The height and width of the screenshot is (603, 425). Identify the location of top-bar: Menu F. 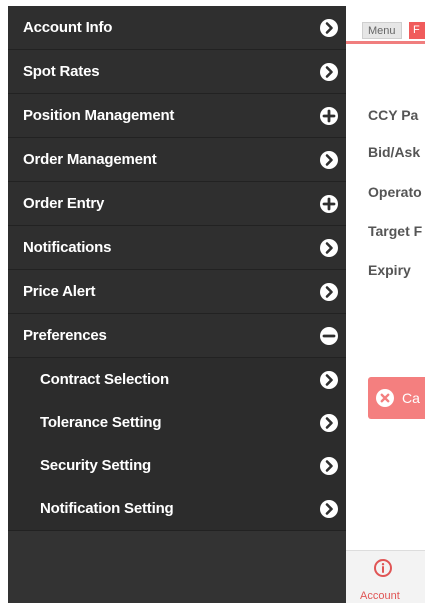
(385, 22).